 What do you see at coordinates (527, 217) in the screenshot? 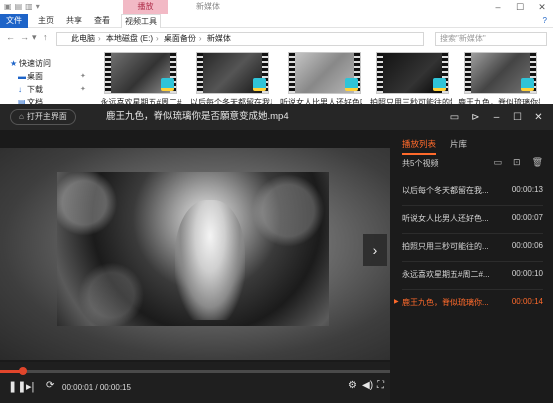
I see `playlist-item-duration: 00:00:07` at bounding box center [527, 217].